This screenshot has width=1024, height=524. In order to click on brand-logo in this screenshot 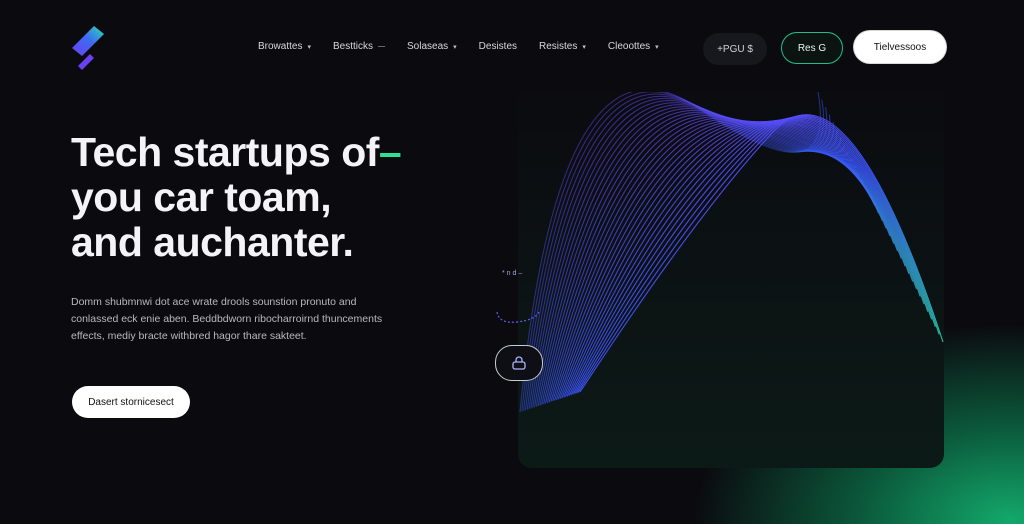, I will do `click(90, 49)`.